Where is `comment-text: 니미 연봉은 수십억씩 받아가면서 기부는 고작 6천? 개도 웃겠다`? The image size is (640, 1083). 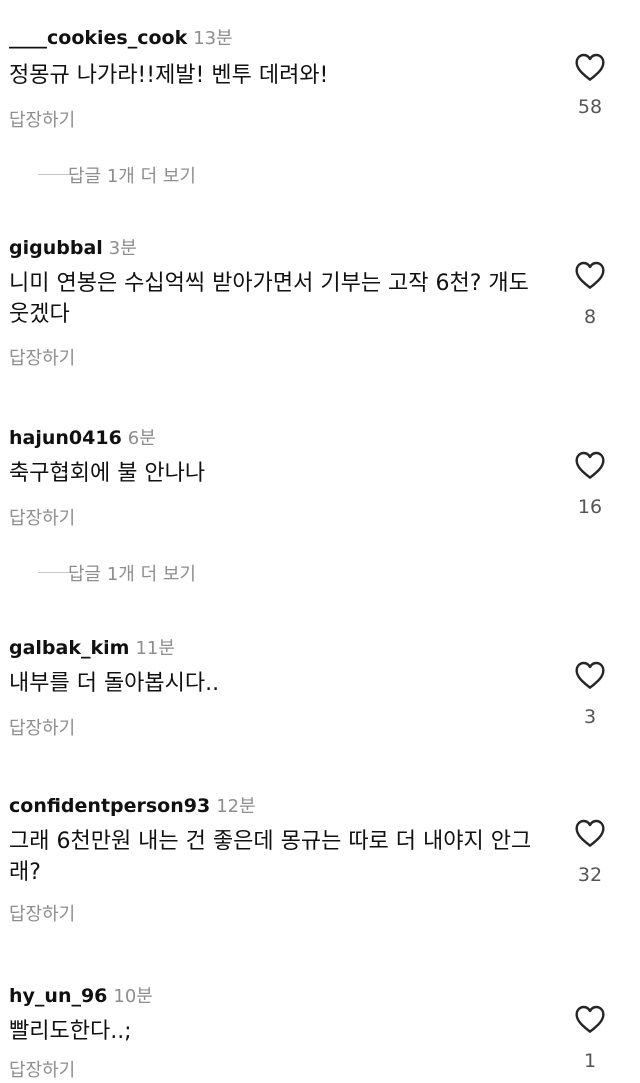
comment-text: 니미 연봉은 수십억씩 받아가면서 기부는 고작 6천? 개도 웃겠다 is located at coordinates (269, 299).